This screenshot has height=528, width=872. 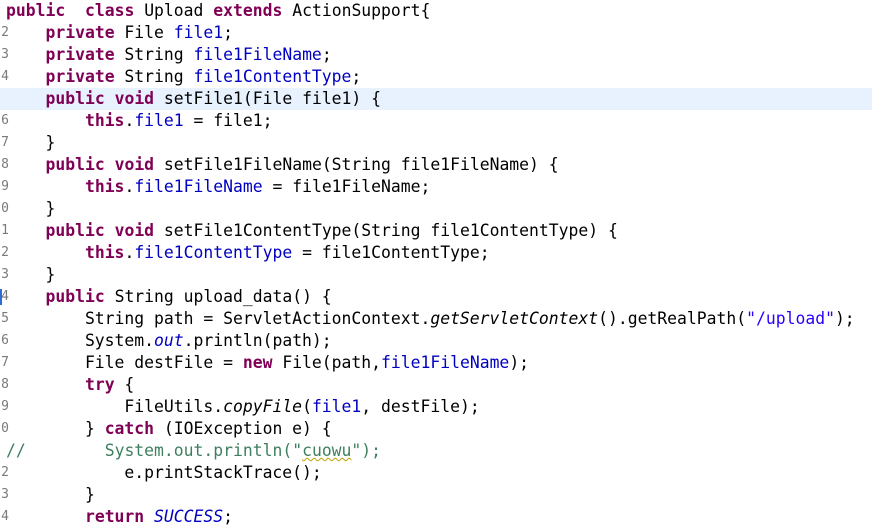 What do you see at coordinates (436, 187) in the screenshot?
I see `code-line: 9 this.file1FileName = file1FileName;` at bounding box center [436, 187].